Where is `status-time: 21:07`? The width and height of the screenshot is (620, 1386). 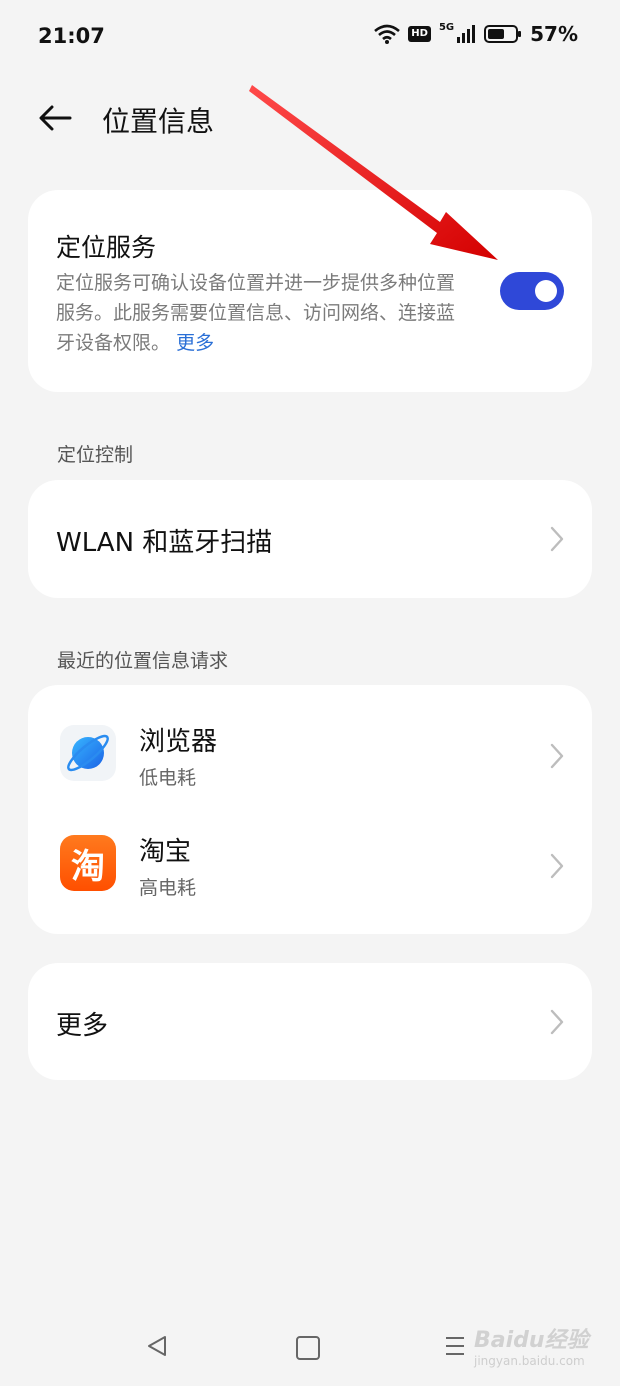
status-time: 21:07 is located at coordinates (71, 36).